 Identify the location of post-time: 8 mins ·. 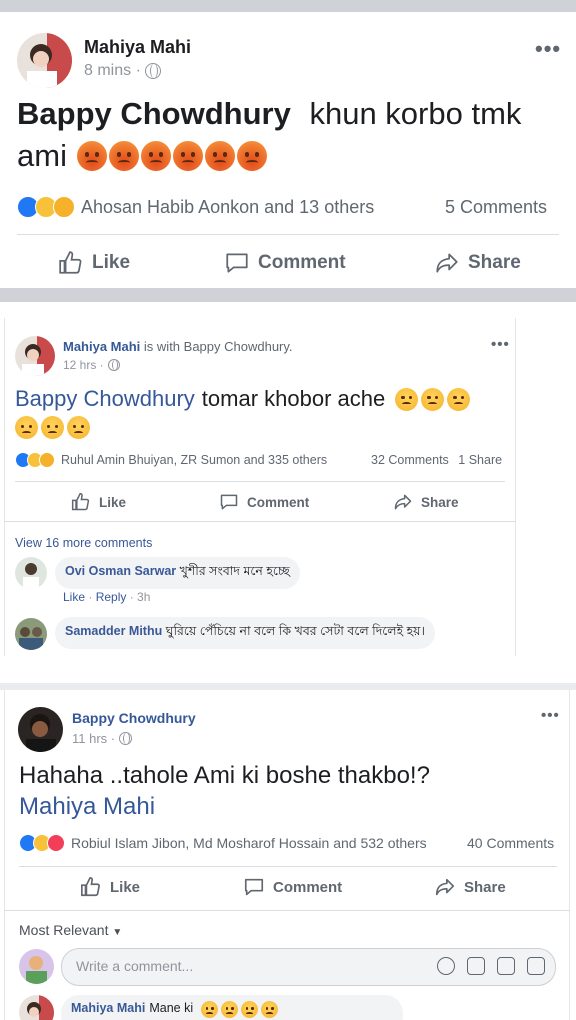
(112, 71).